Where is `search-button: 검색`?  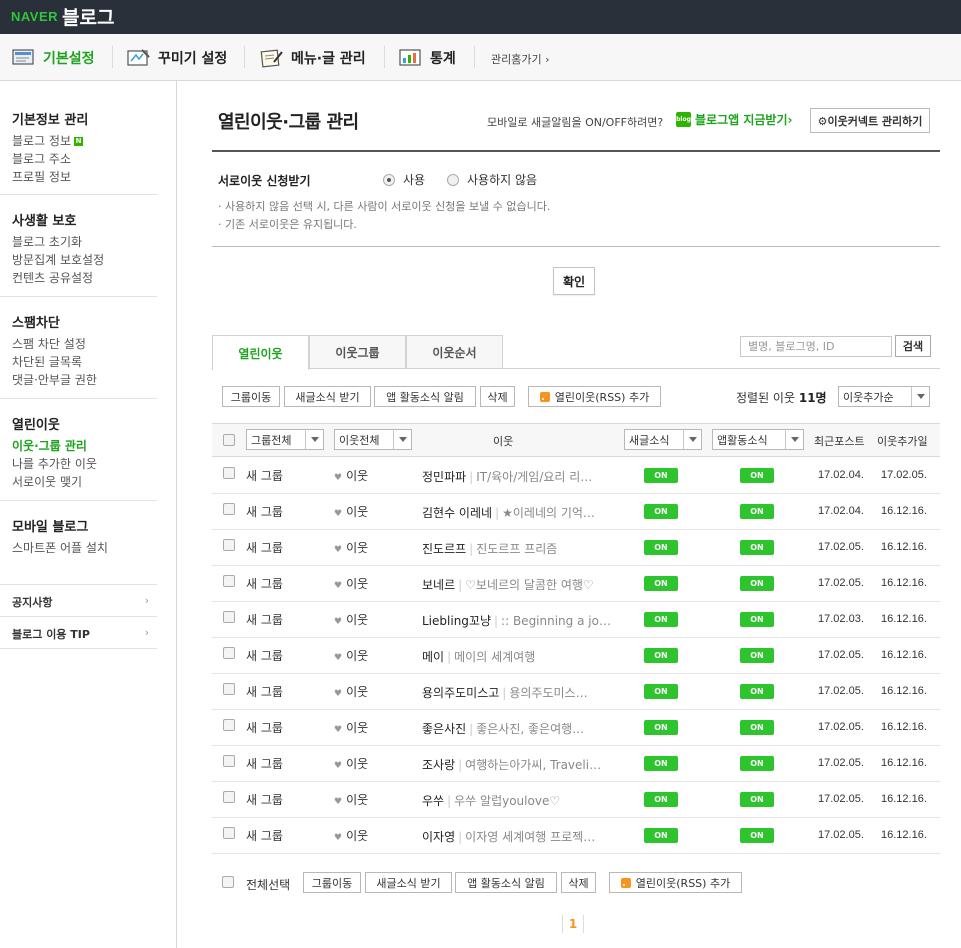
search-button: 검색 is located at coordinates (913, 346).